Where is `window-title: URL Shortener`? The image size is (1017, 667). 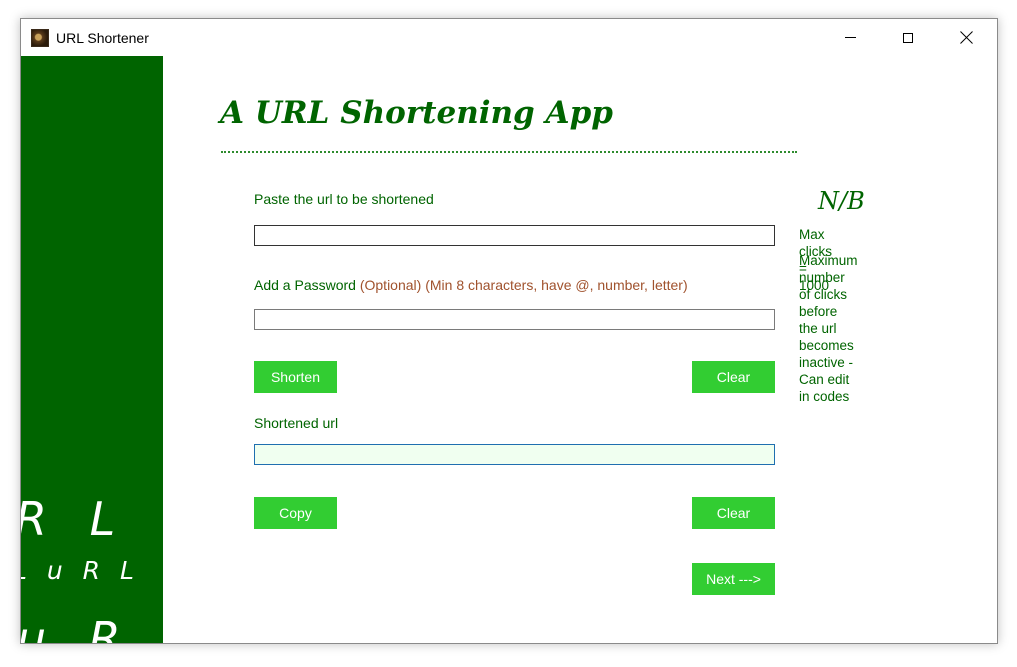 window-title: URL Shortener is located at coordinates (102, 38).